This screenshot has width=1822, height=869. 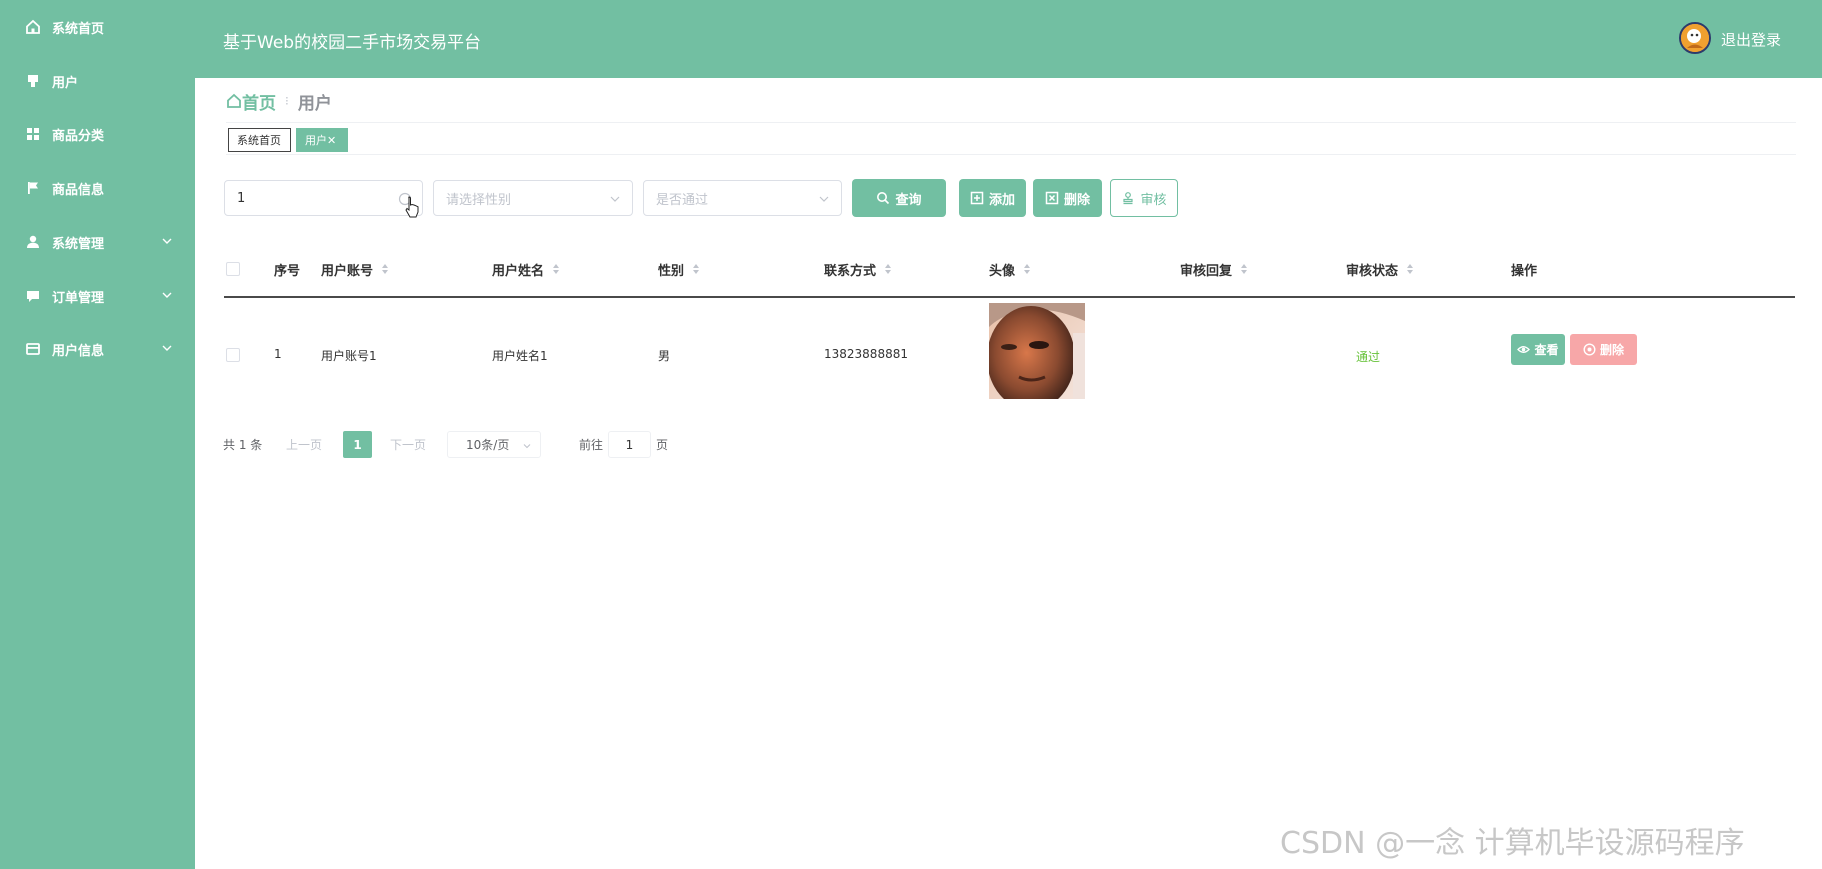 What do you see at coordinates (858, 270) in the screenshot?
I see `col-phone: 联系方式` at bounding box center [858, 270].